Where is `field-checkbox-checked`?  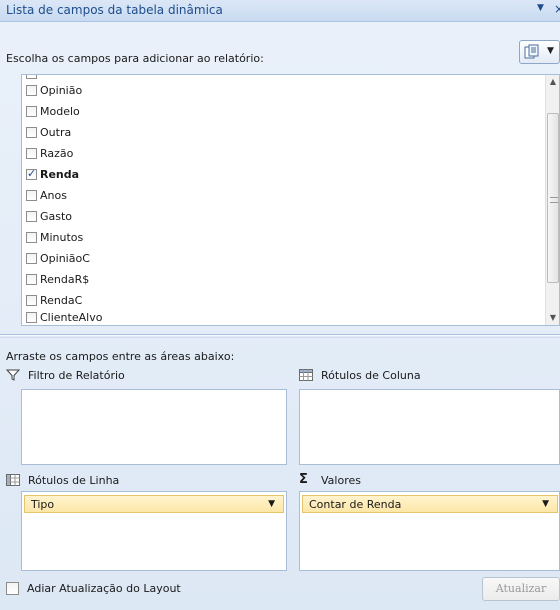
field-checkbox-checked is located at coordinates (31, 173).